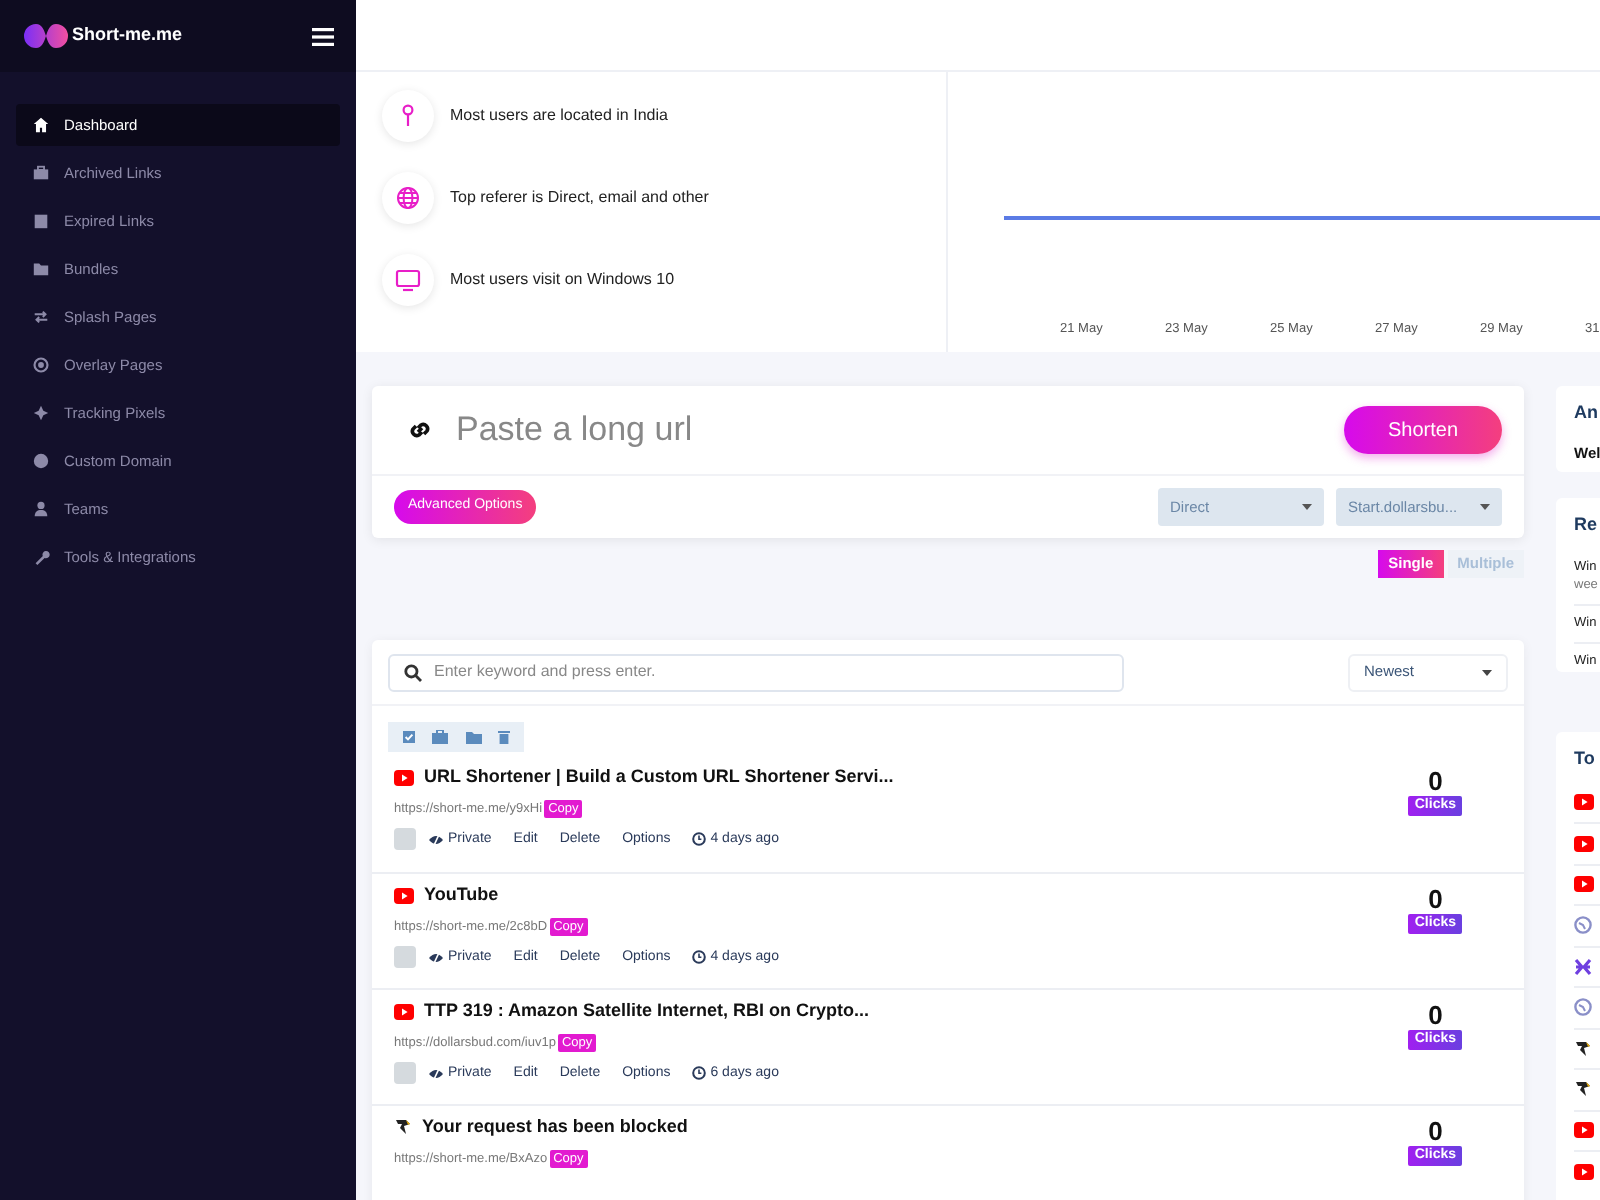  I want to click on pin-icon, so click(408, 116).